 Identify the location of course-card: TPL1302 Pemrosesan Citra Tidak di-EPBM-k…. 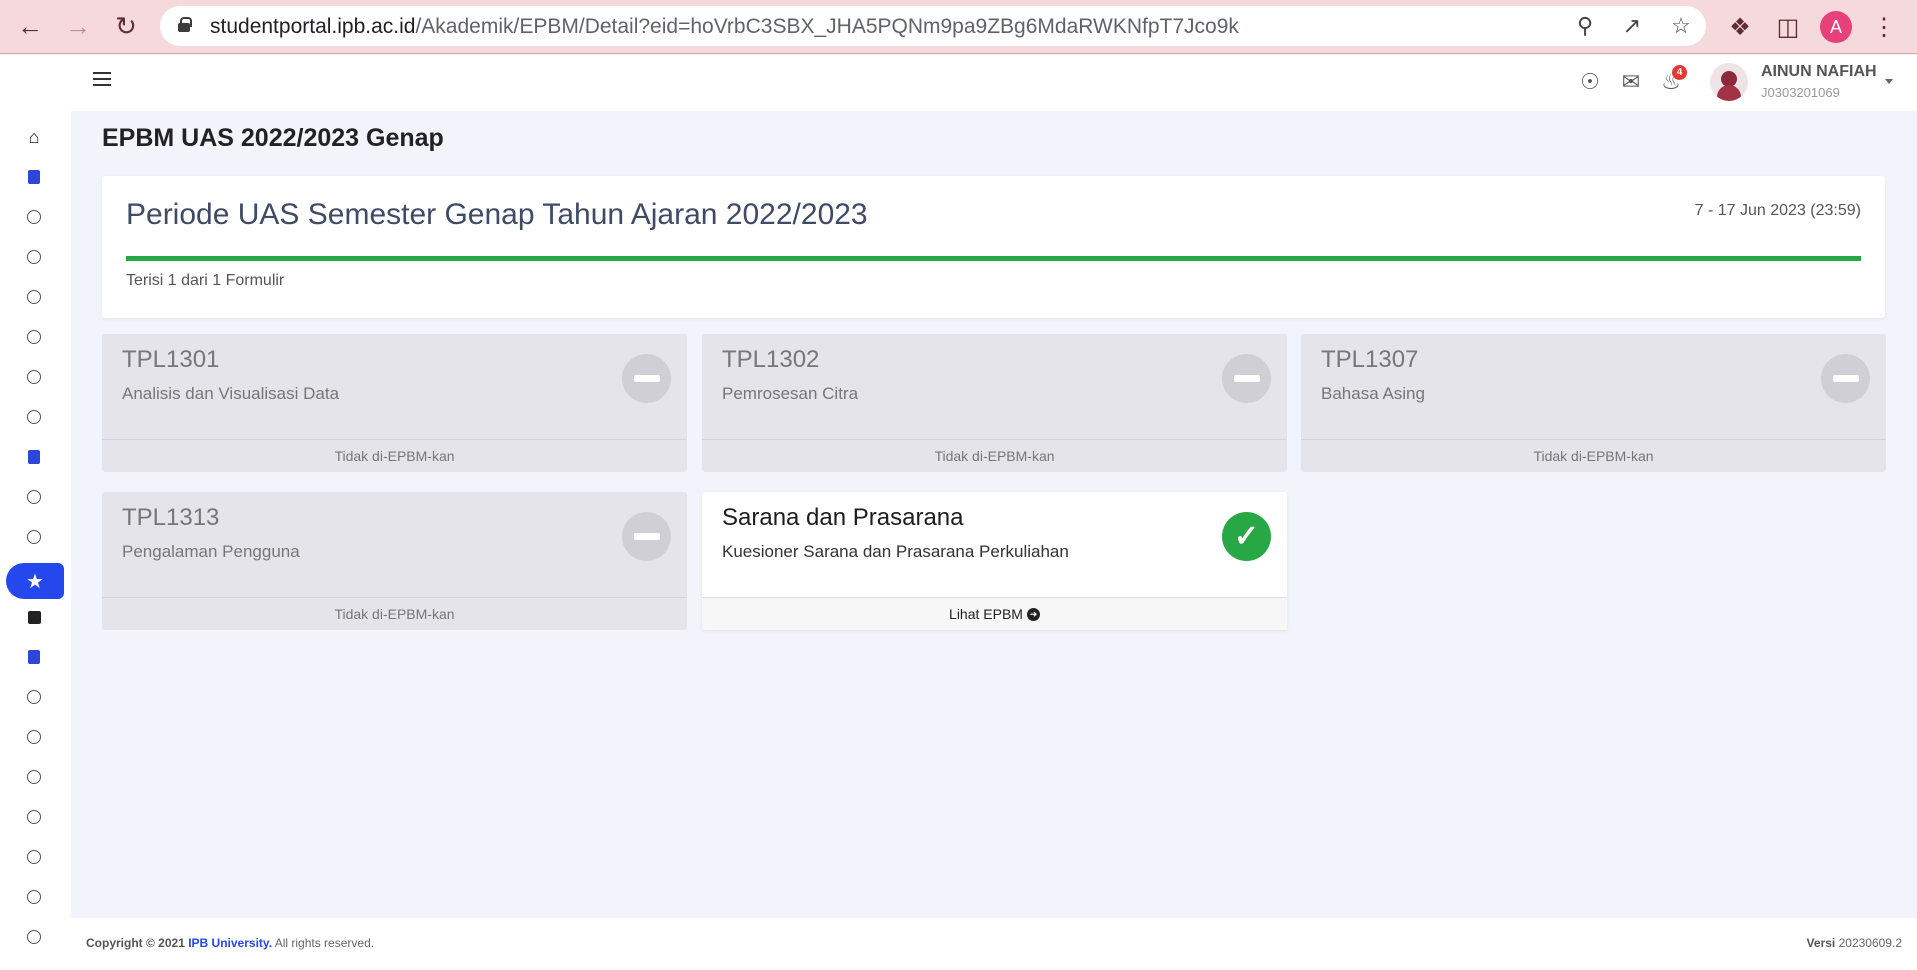
(994, 403).